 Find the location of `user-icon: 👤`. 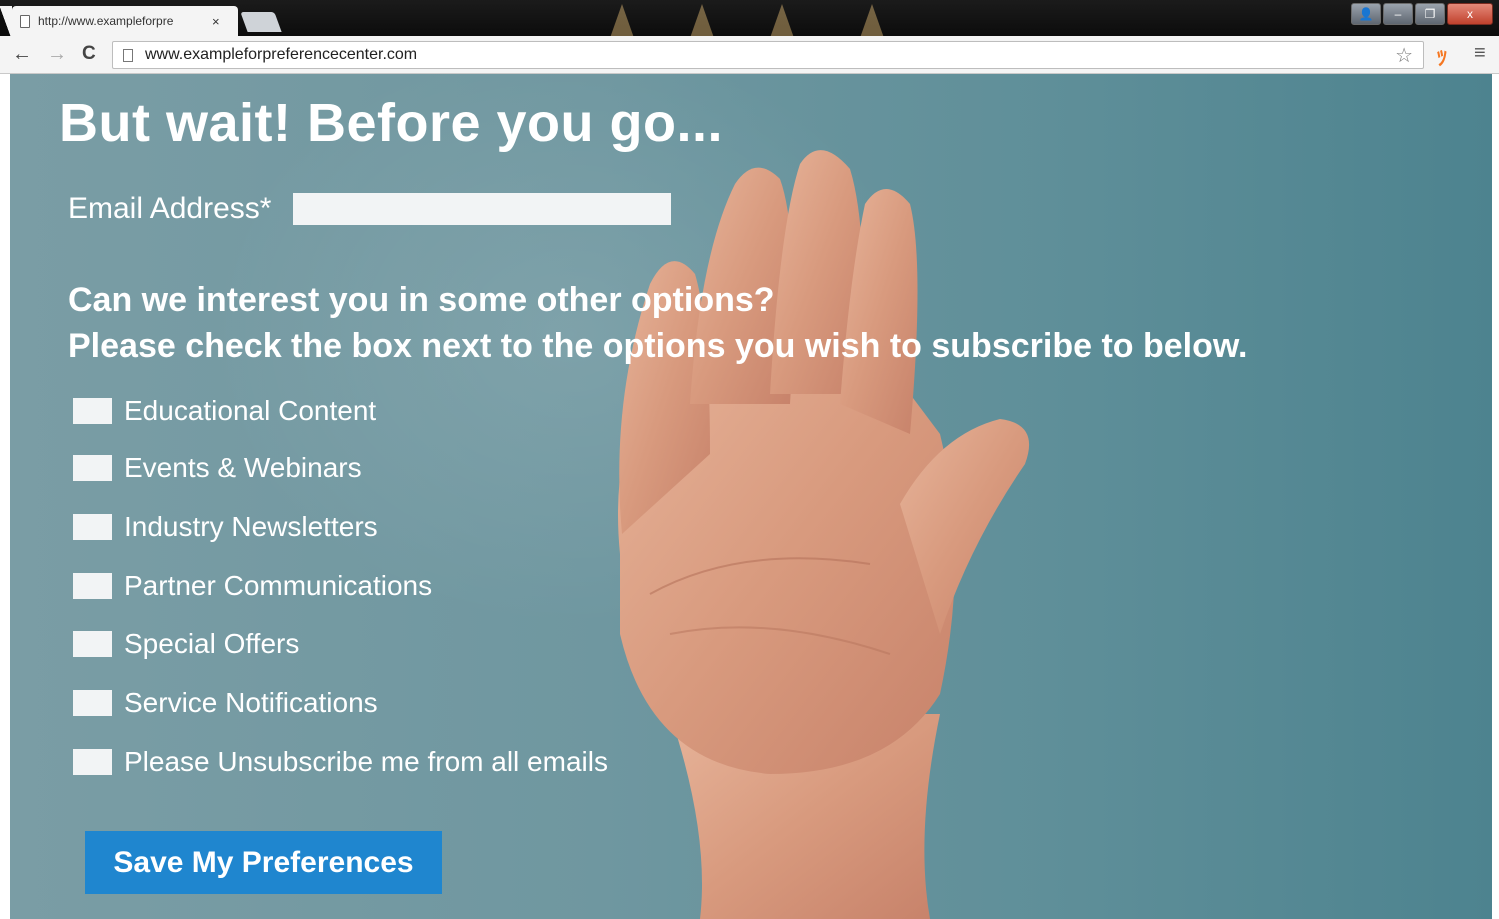

user-icon: 👤 is located at coordinates (1366, 14).